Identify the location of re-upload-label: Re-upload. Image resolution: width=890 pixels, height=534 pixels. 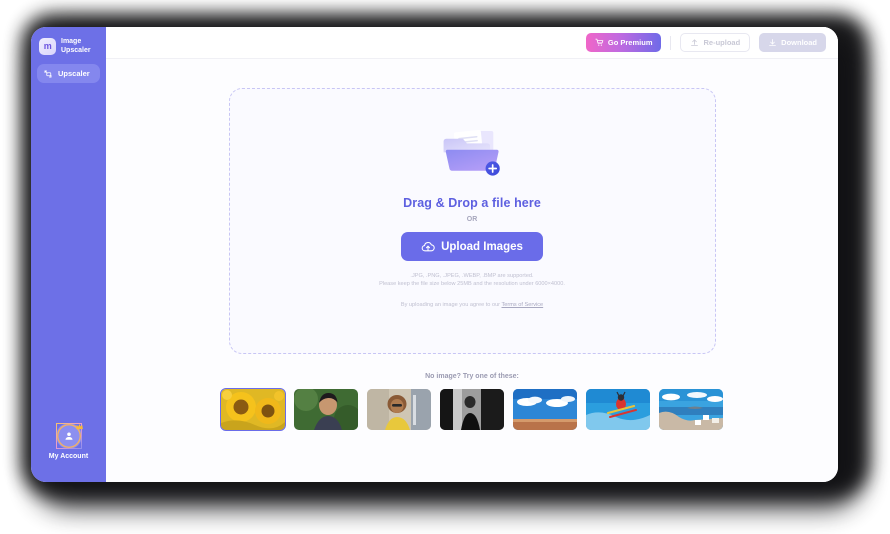
(722, 42).